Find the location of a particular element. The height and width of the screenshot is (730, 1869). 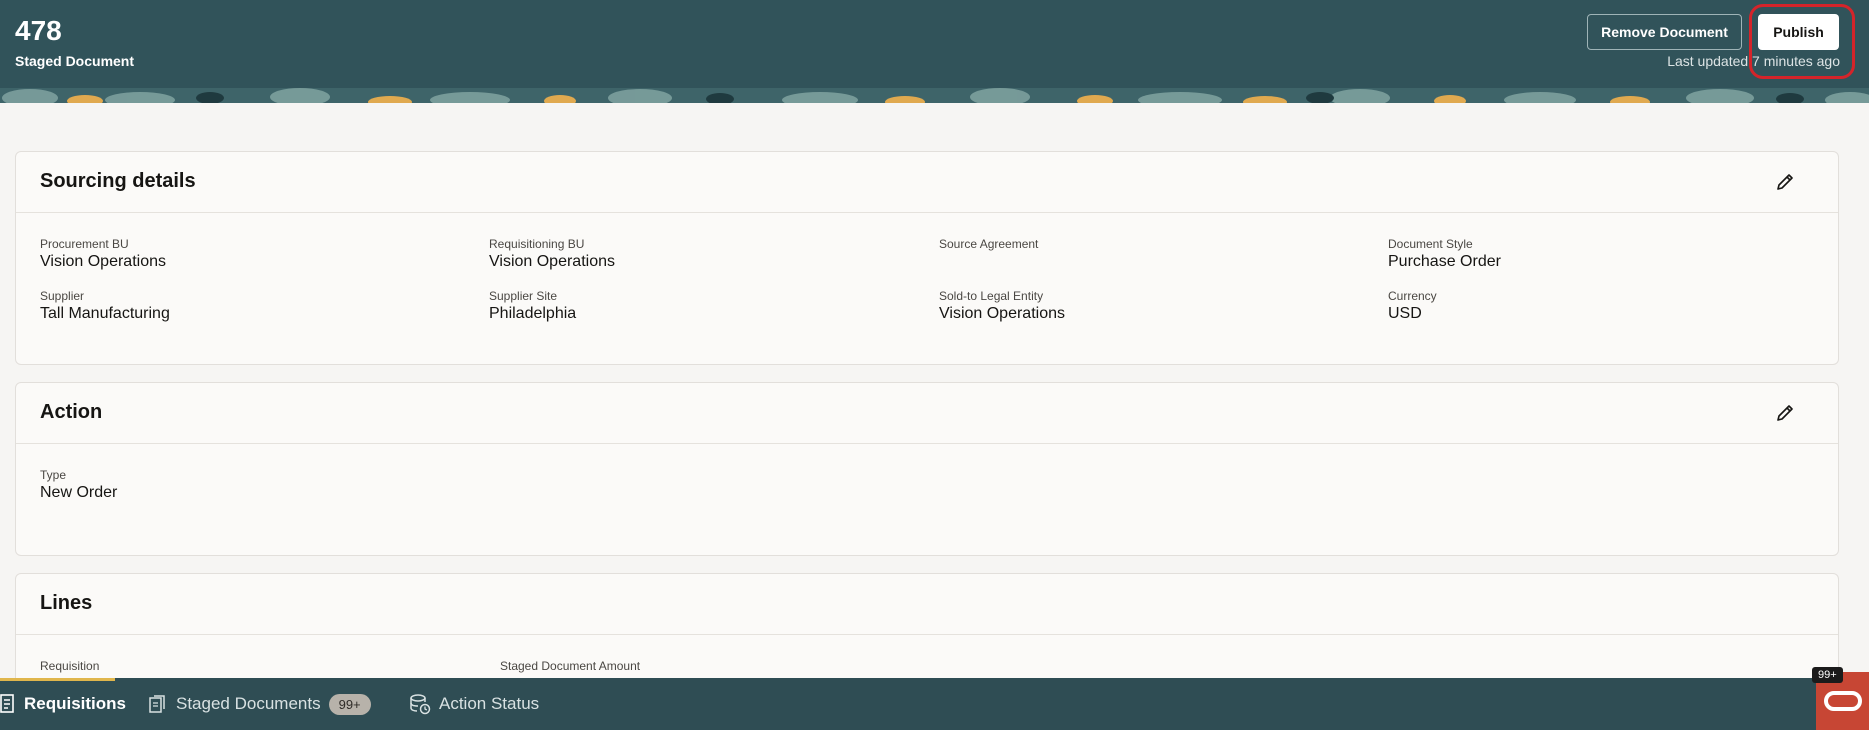

field-value: Tall Manufacturing is located at coordinates (105, 313).